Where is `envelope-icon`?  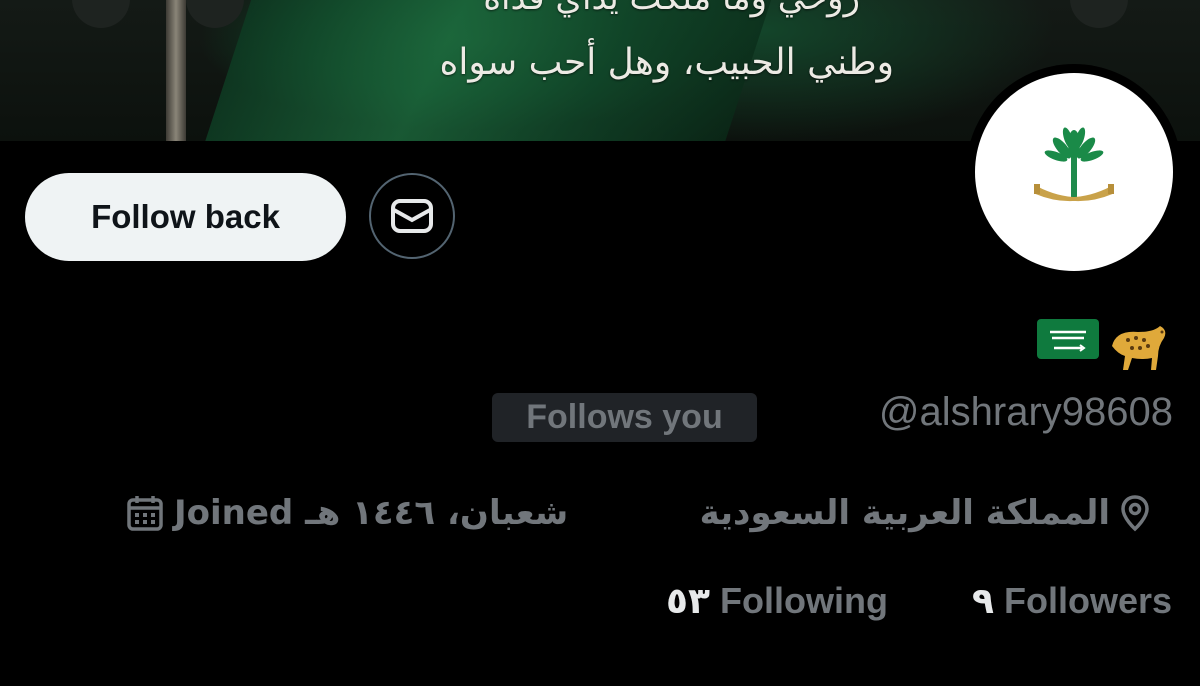
envelope-icon is located at coordinates (412, 216).